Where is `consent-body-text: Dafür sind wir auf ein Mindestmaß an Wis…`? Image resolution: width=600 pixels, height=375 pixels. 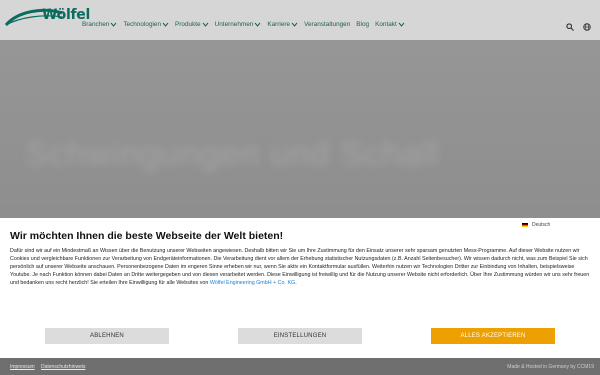 consent-body-text: Dafür sind wir auf ein Mindestmaß an Wis… is located at coordinates (300, 267).